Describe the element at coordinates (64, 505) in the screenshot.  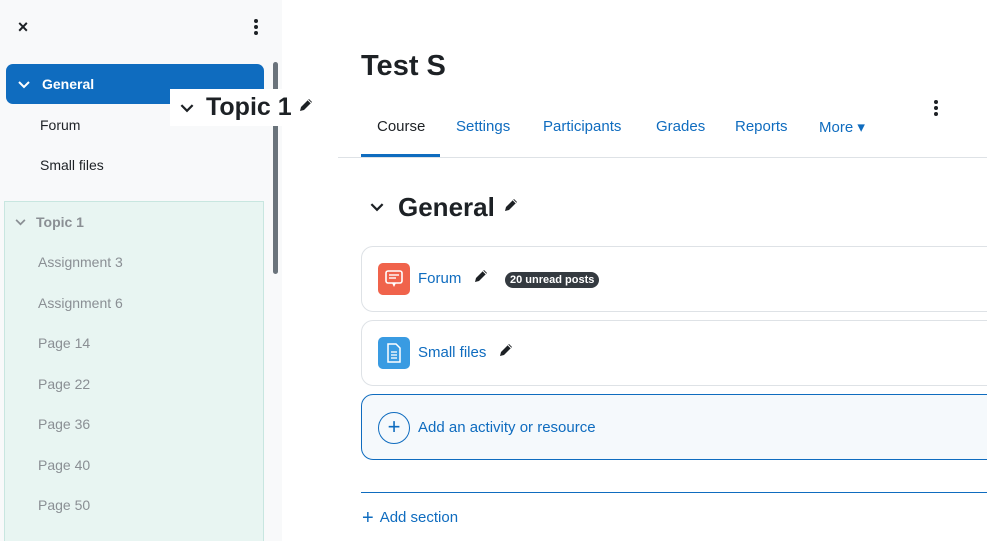
I see `index-item: Page 50` at that location.